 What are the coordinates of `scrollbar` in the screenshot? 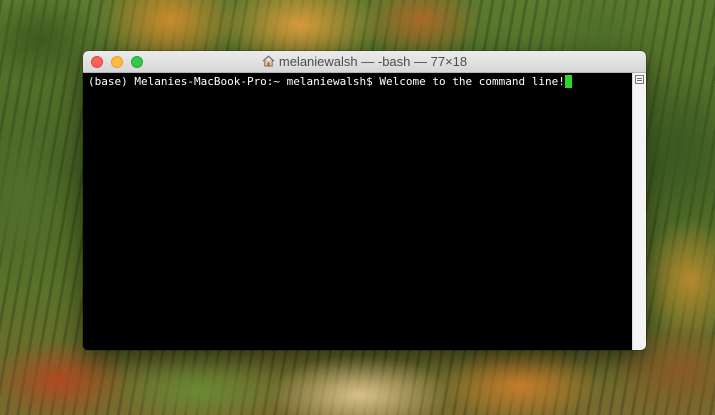 It's located at (639, 211).